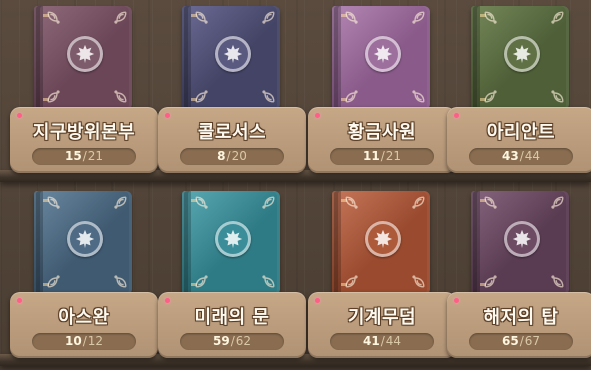 Image resolution: width=591 pixels, height=370 pixels. I want to click on book-card: 해저의 탑 65/67, so click(519, 278).